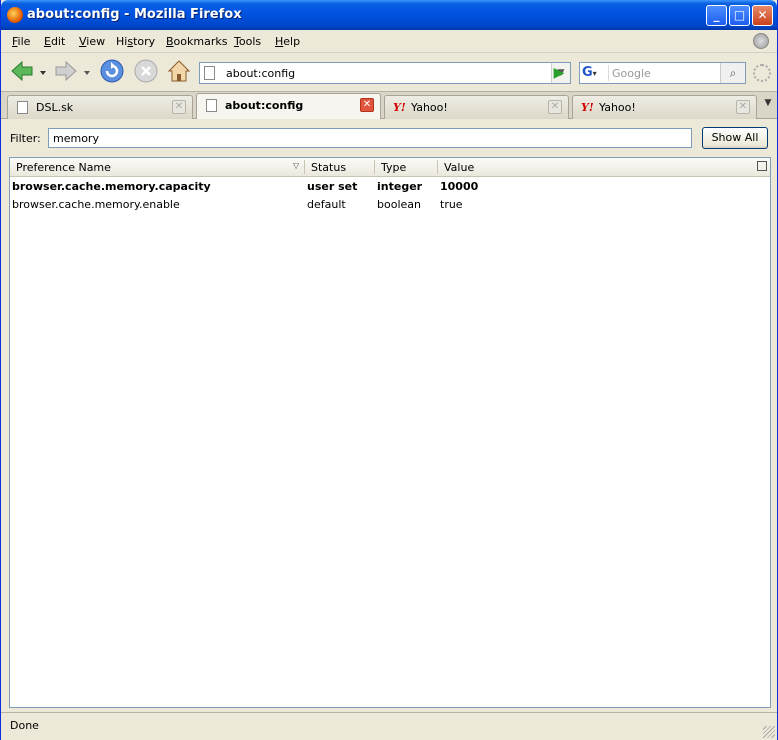 Image resolution: width=778 pixels, height=740 pixels. Describe the element at coordinates (328, 167) in the screenshot. I see `column-header-status: Status` at that location.